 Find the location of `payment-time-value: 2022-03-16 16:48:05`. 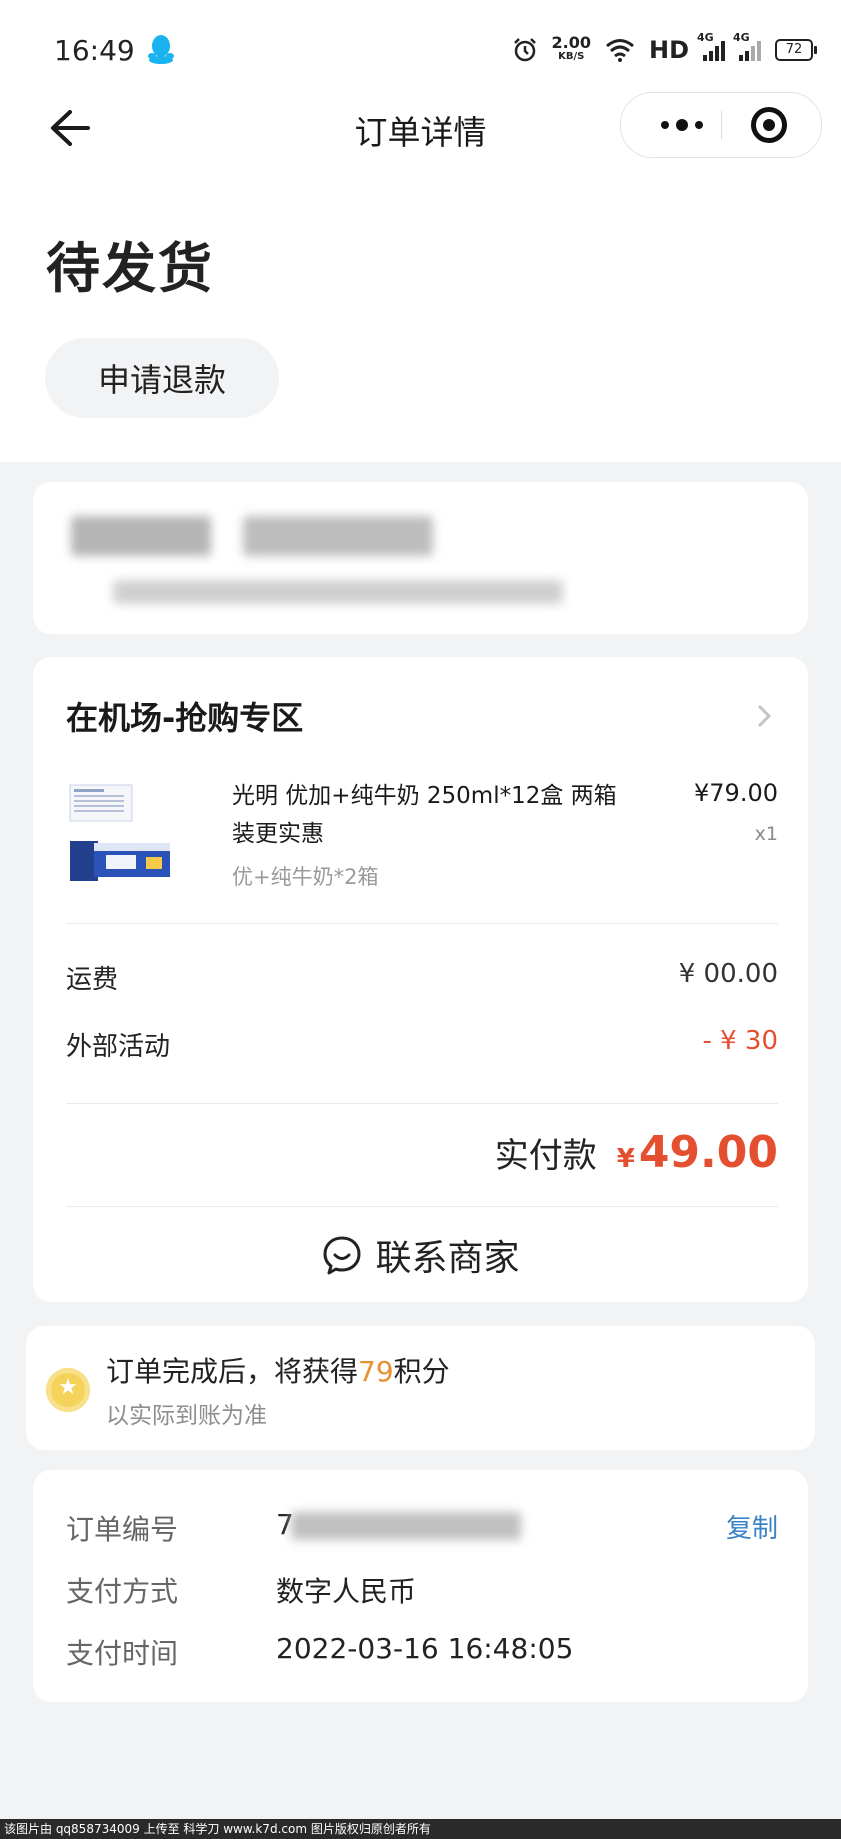

payment-time-value: 2022-03-16 16:48:05 is located at coordinates (425, 1648).